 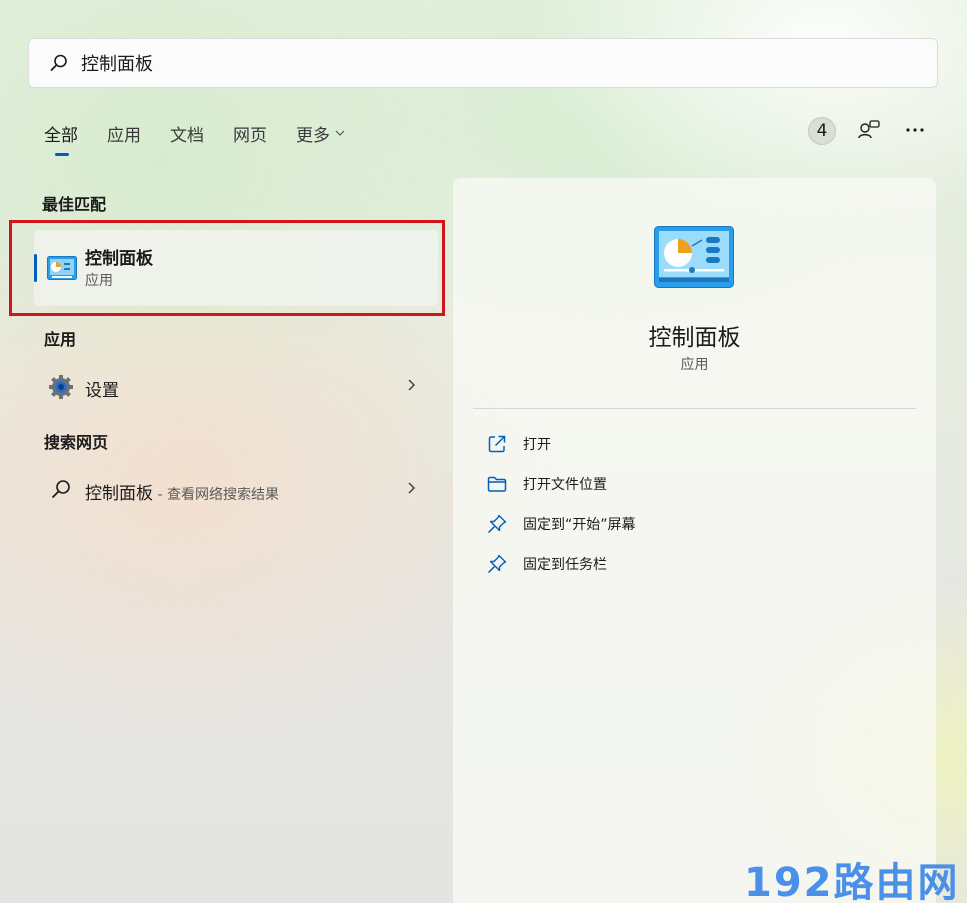 I want to click on pin-to-start-label: 固定到“开始”屏幕, so click(x=579, y=525).